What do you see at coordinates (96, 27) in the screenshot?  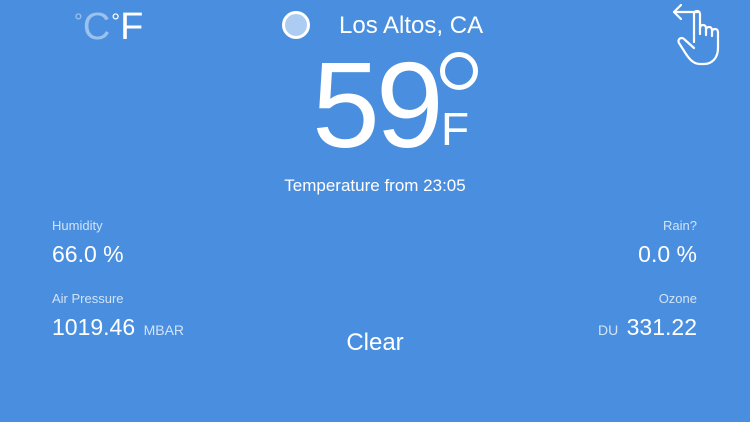 I see `celsius-label: C` at bounding box center [96, 27].